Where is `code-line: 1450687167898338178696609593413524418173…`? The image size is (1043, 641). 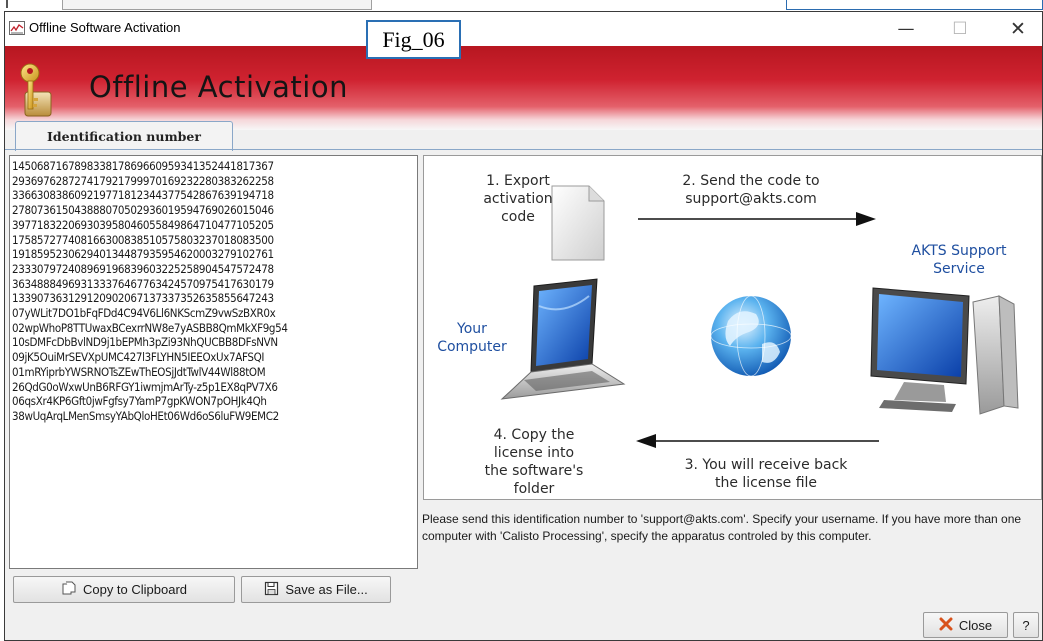 code-line: 1450687167898338178696609593413524418173… is located at coordinates (143, 166).